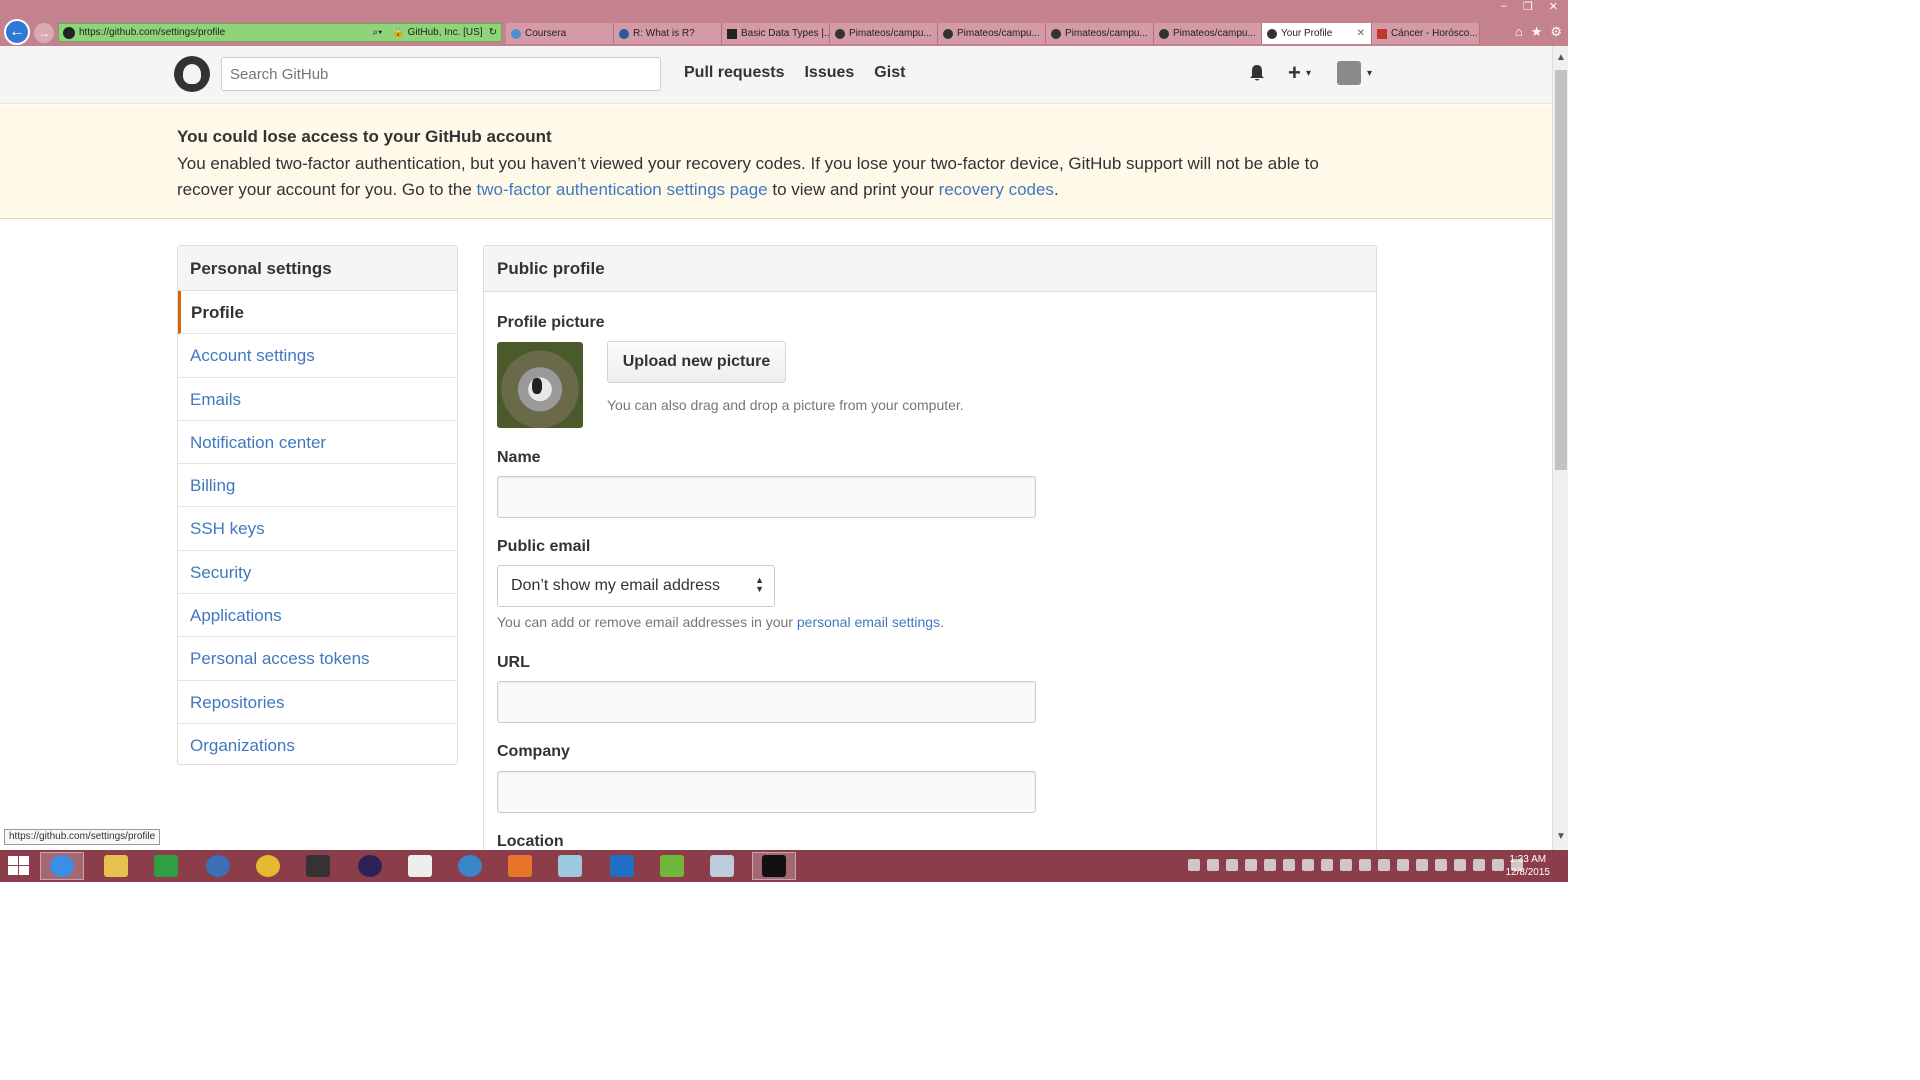  I want to click on public-email-select: Don’t show my email address ▲ ▼, so click(636, 586).